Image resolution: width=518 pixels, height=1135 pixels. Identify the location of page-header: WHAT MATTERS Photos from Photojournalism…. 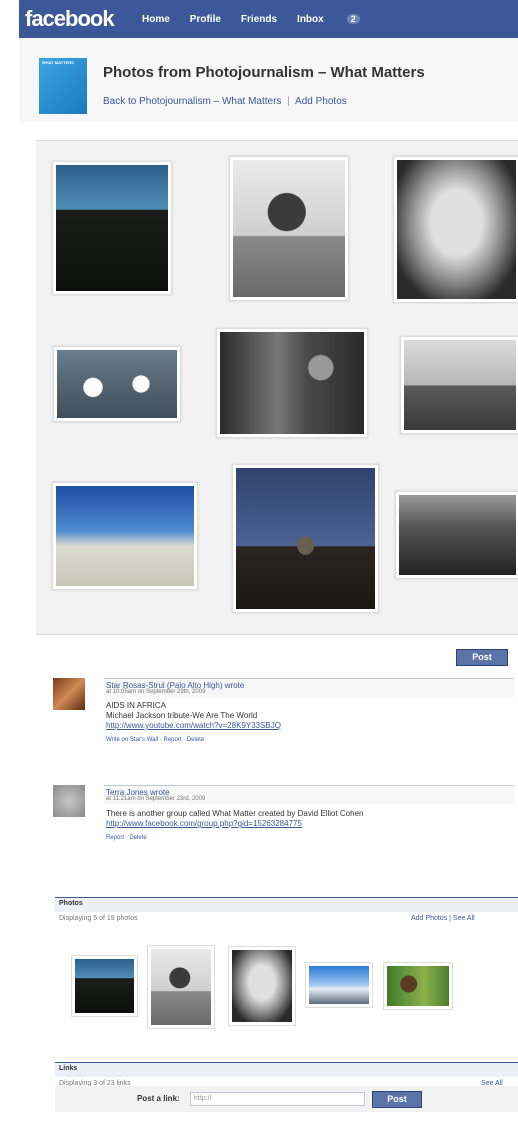
(268, 80).